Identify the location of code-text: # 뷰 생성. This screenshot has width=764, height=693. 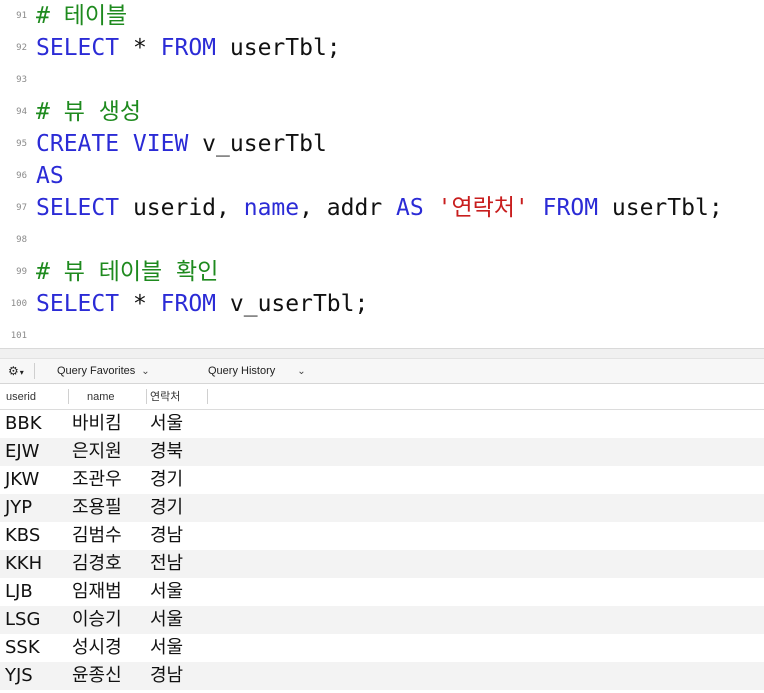
(88, 112).